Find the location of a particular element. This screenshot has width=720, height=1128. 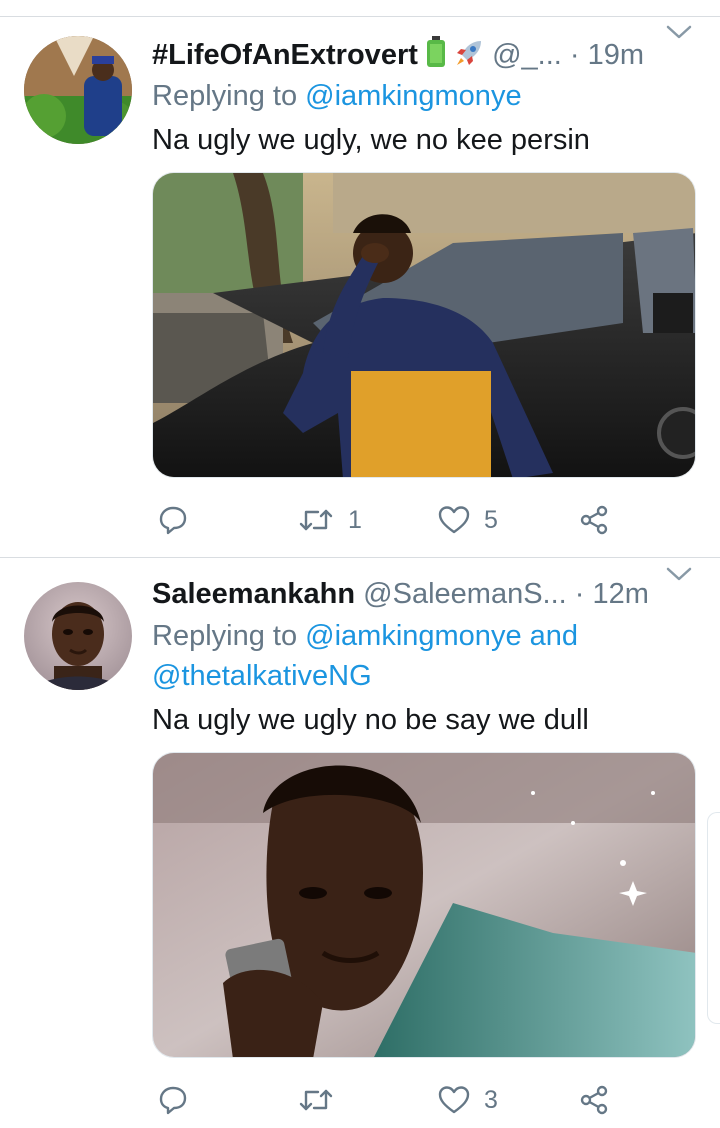

like-button: 3 is located at coordinates (468, 1100).